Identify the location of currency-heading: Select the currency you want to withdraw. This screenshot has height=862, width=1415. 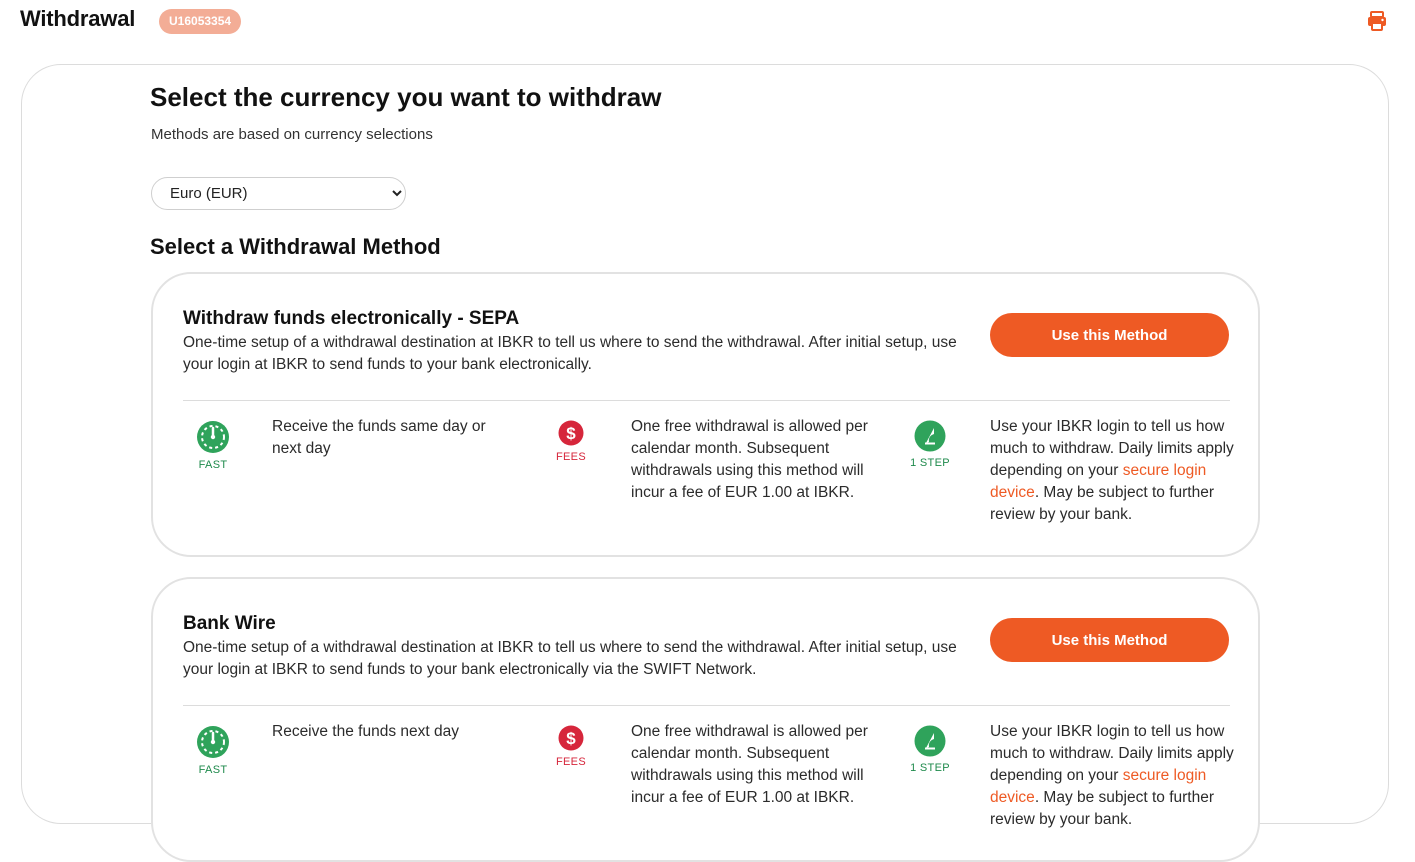
(406, 97).